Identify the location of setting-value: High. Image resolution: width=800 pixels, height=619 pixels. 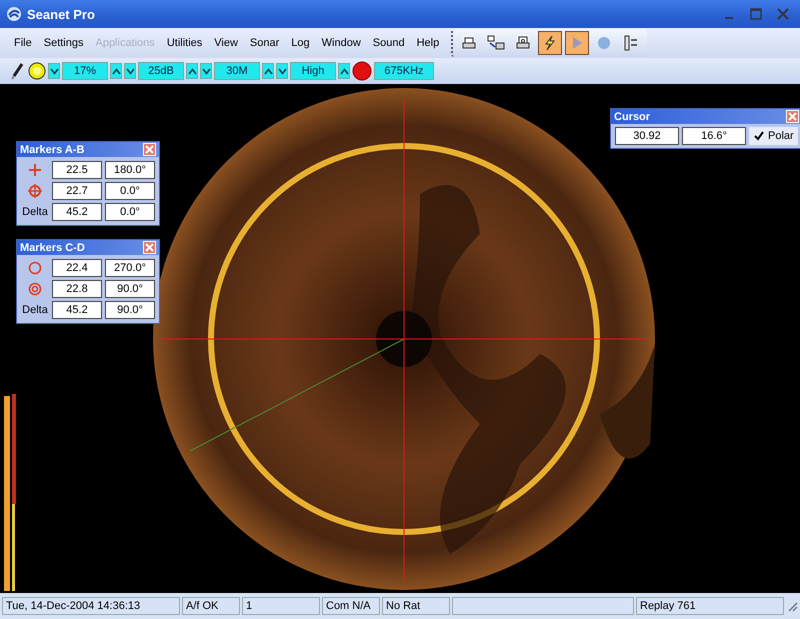
(313, 71).